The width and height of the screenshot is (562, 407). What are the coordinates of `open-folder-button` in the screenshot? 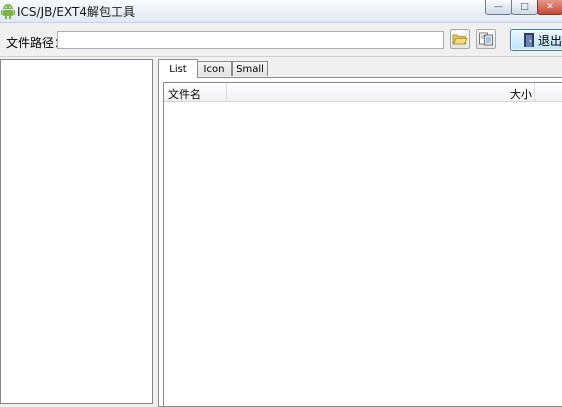 It's located at (460, 39).